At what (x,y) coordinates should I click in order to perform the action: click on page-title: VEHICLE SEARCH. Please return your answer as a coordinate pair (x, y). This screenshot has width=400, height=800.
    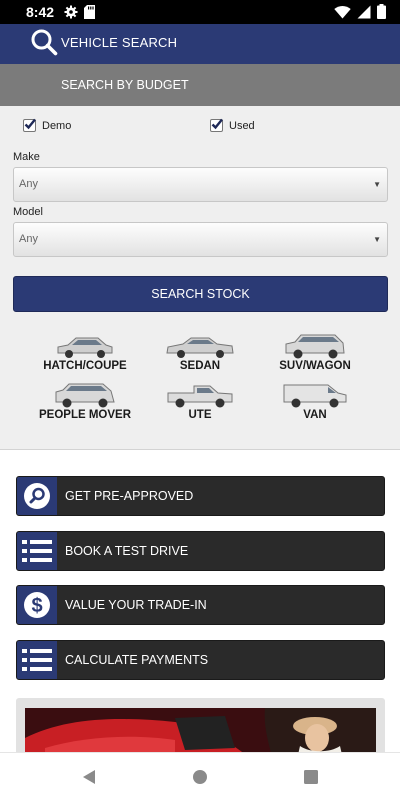
    Looking at the image, I should click on (119, 42).